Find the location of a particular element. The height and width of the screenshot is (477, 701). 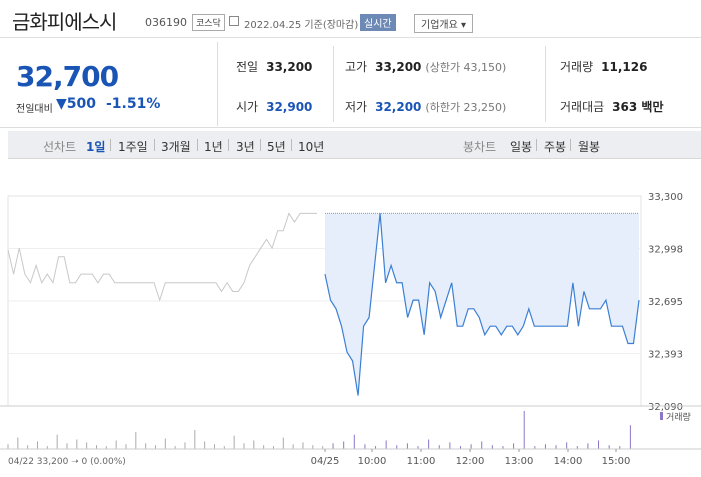

market-badge: 코스닥 is located at coordinates (208, 22).